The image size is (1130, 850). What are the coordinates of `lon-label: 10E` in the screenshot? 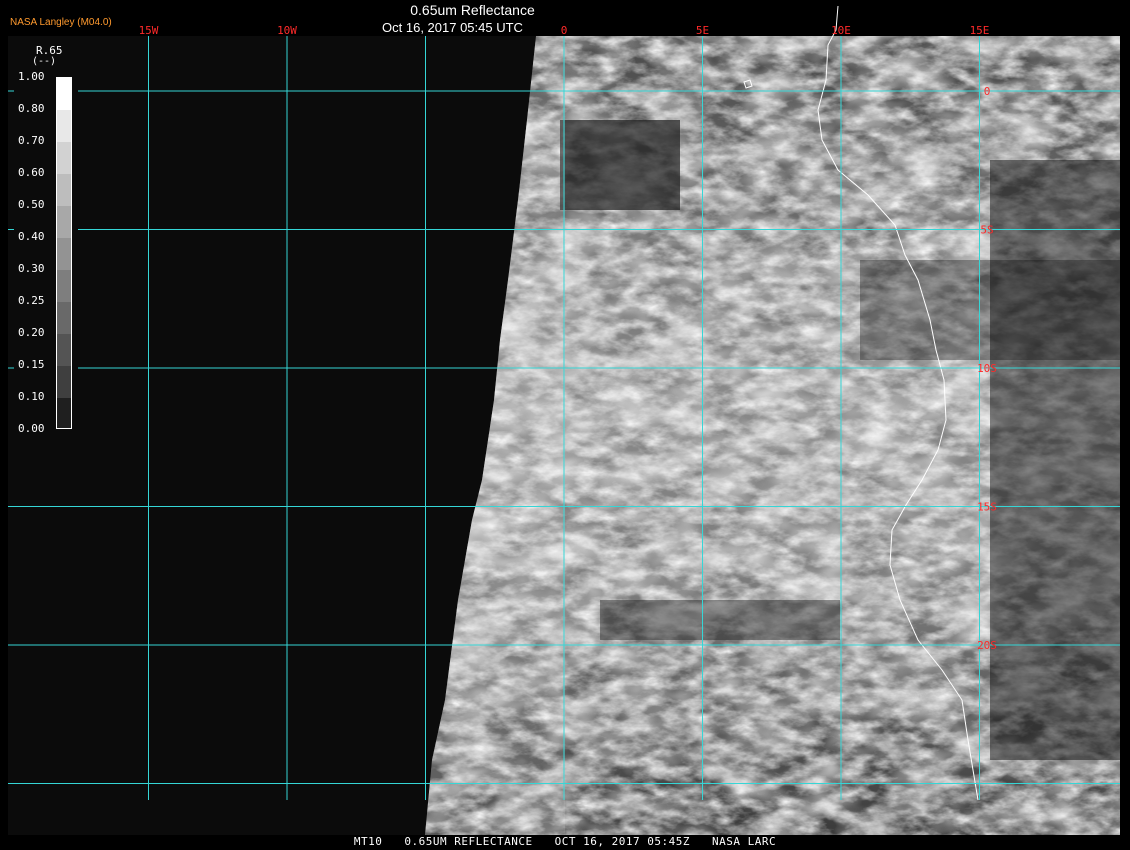 It's located at (841, 30).